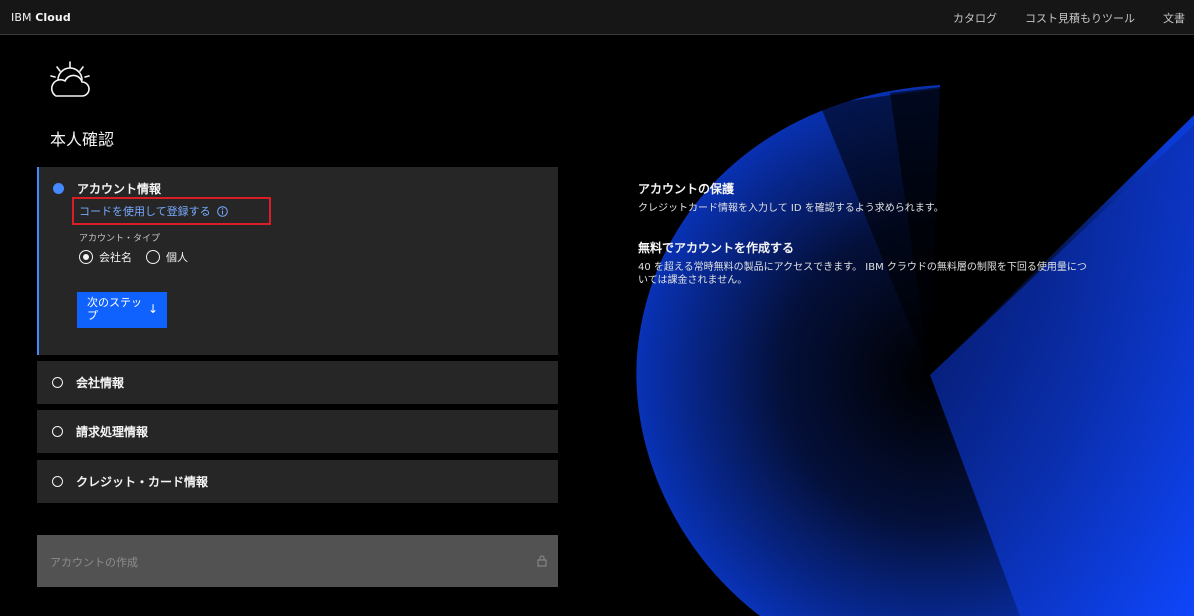  I want to click on billing-info-panel: 請求処理情報, so click(297, 431).